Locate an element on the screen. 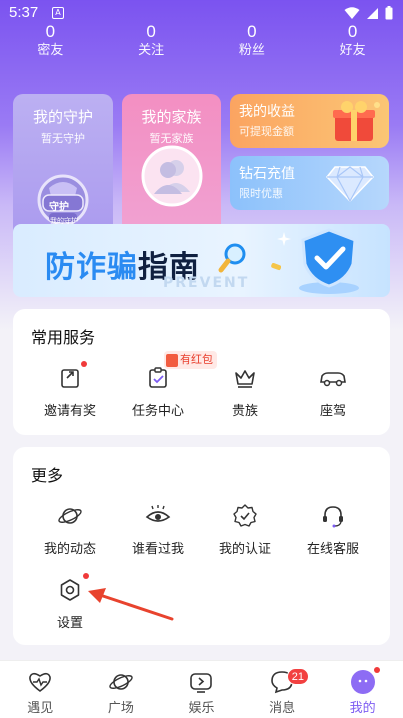 This screenshot has width=403, height=718. signal-icon is located at coordinates (372, 13).